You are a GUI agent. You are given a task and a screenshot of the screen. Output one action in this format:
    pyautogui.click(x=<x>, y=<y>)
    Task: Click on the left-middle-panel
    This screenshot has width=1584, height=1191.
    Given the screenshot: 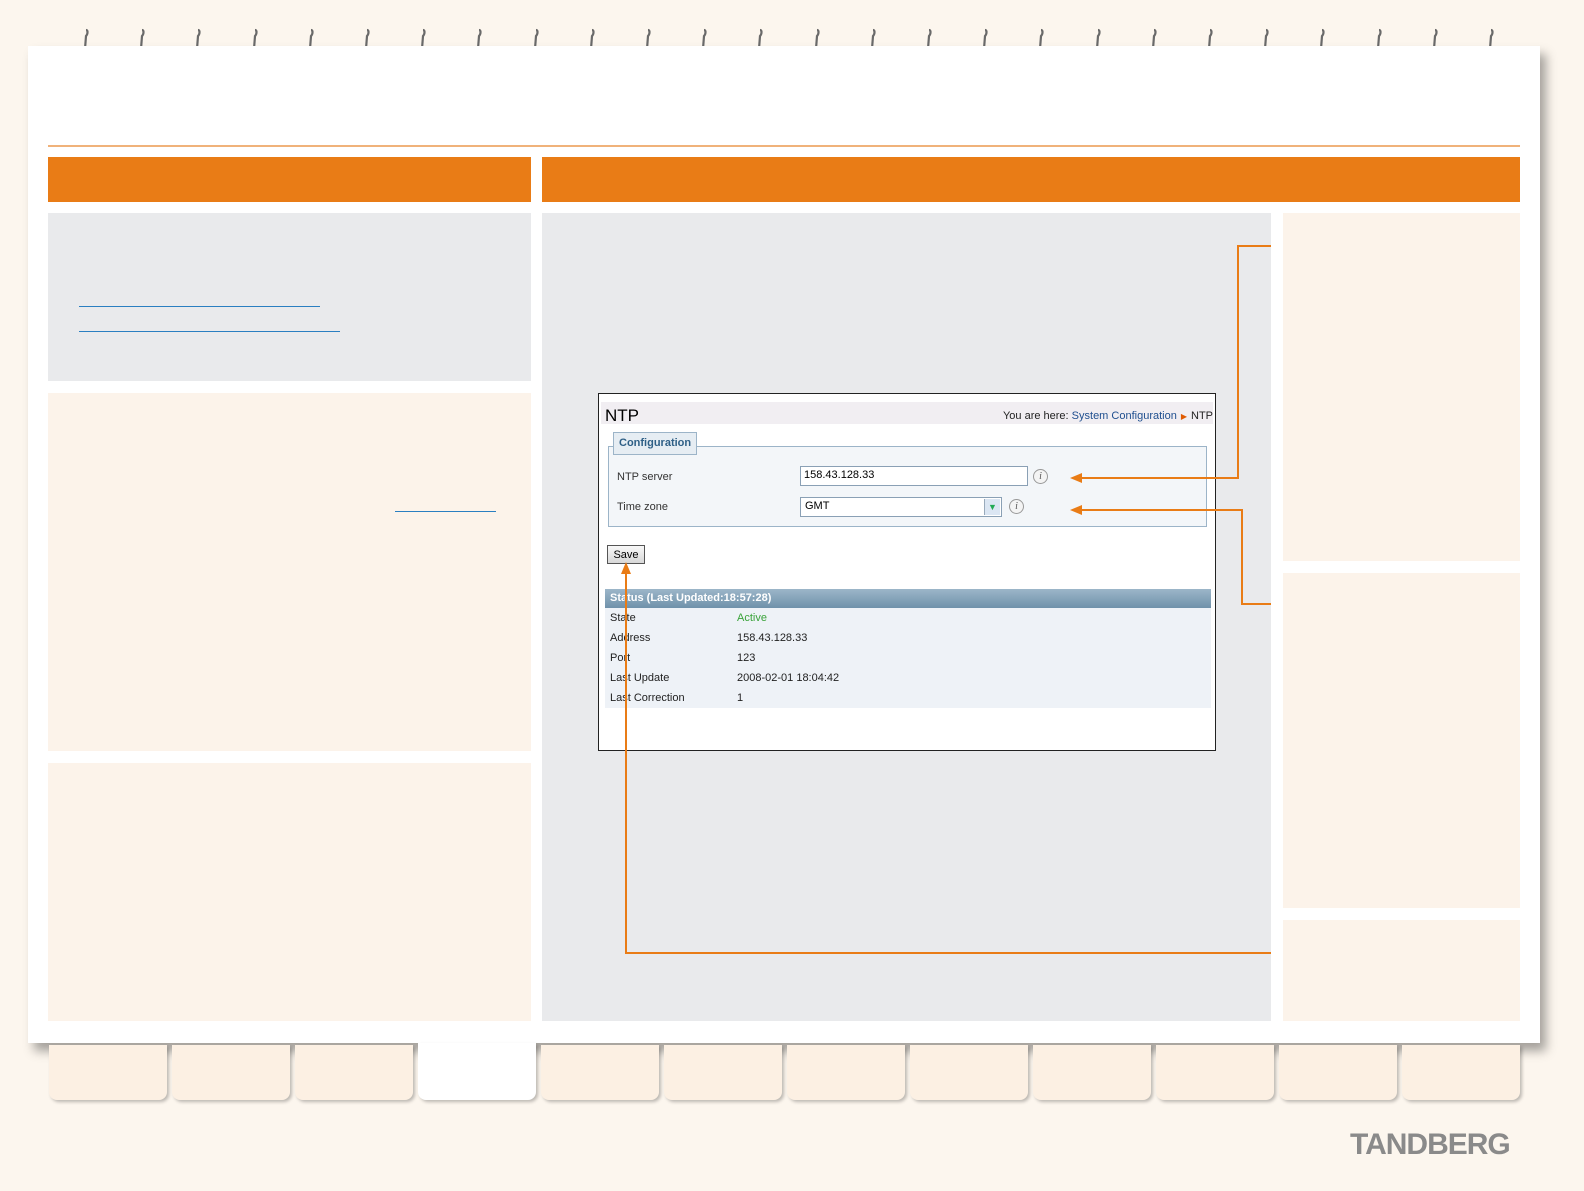 What is the action you would take?
    pyautogui.click(x=289, y=572)
    